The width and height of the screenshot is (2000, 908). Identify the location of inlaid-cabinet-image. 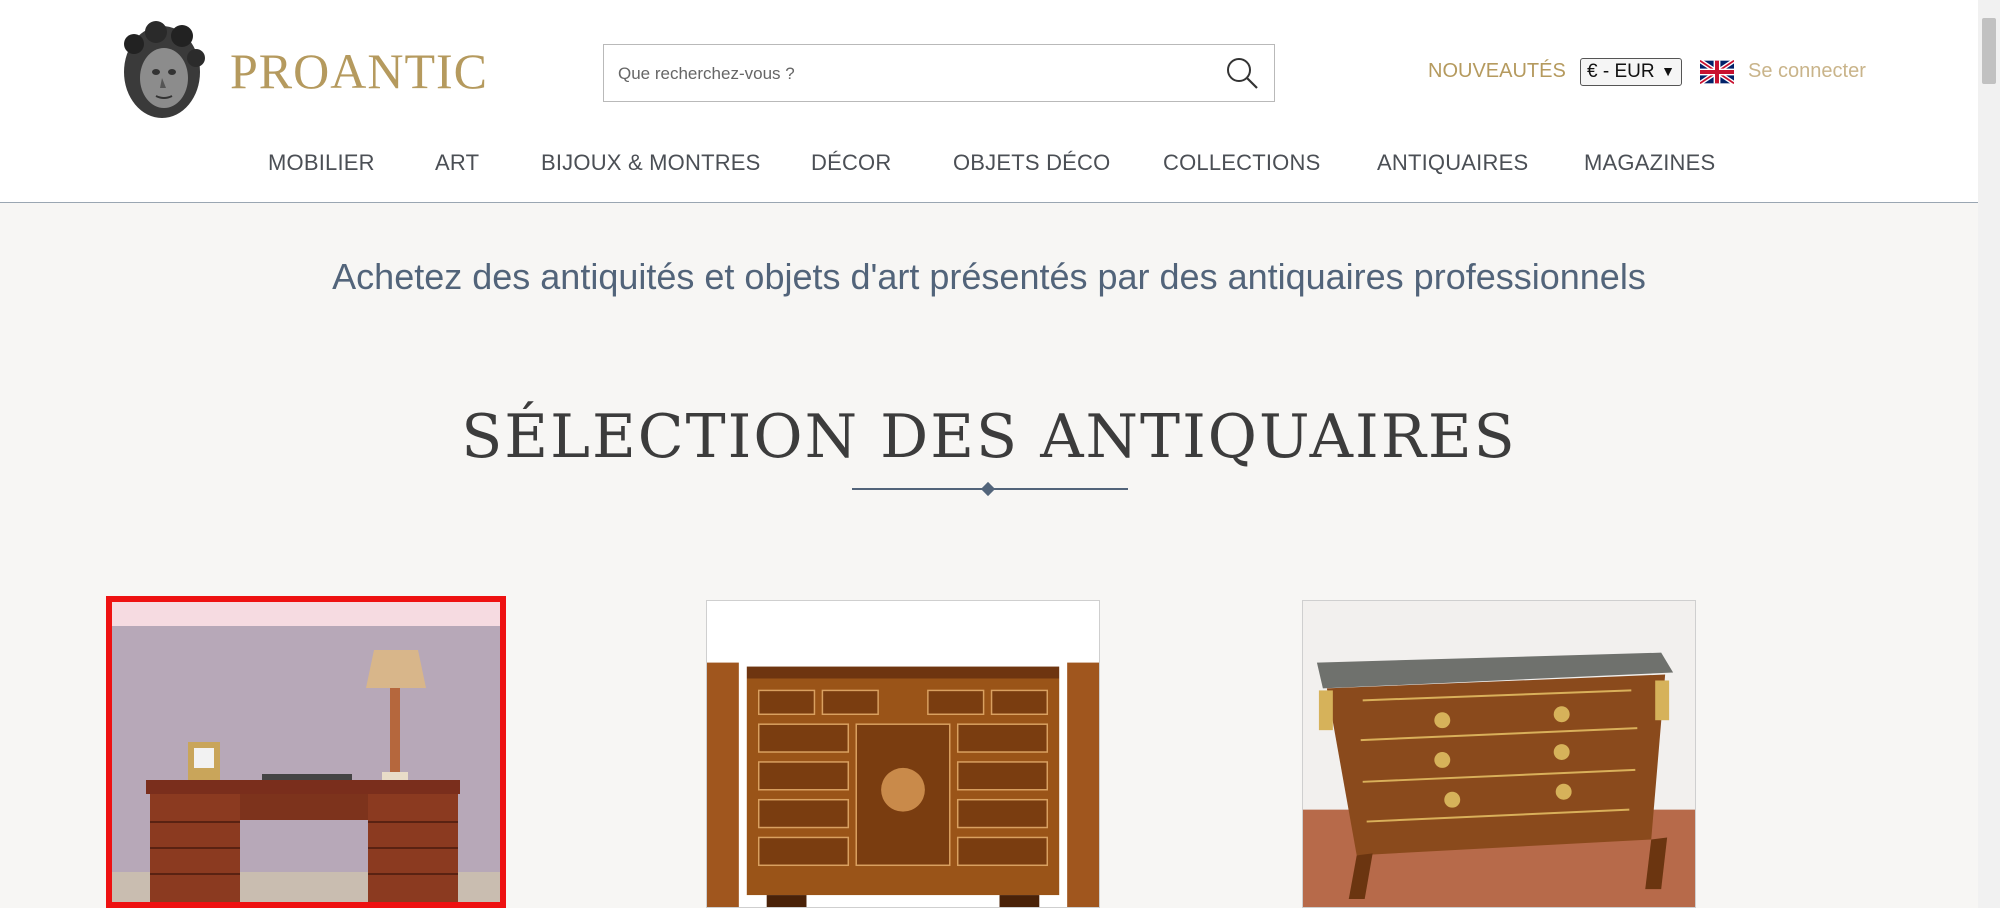
(903, 754).